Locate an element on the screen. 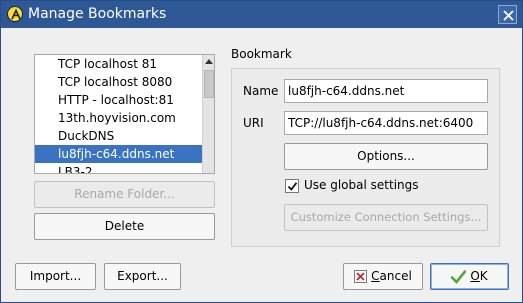  cancel-mnemonic: C is located at coordinates (375, 276).